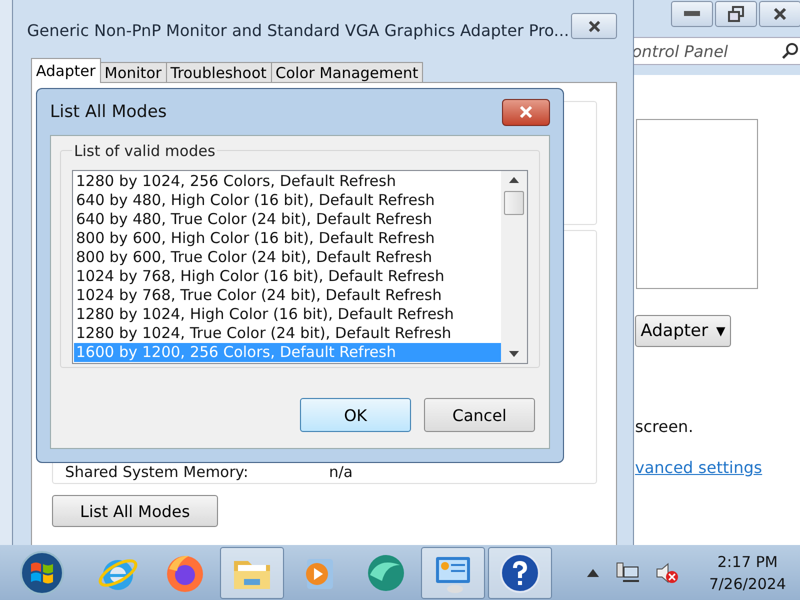  What do you see at coordinates (514, 180) in the screenshot?
I see `scroll-up-icon` at bounding box center [514, 180].